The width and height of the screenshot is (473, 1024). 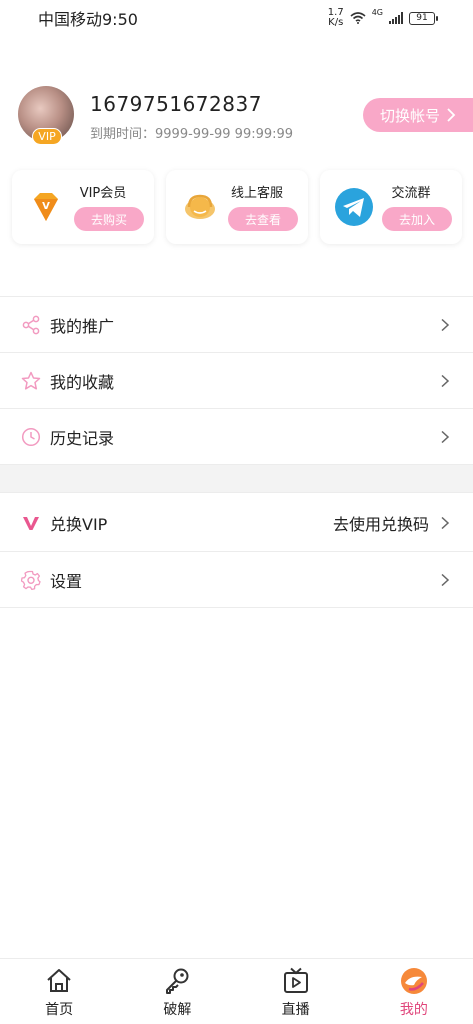 I want to click on battery-level: 91, so click(x=422, y=18).